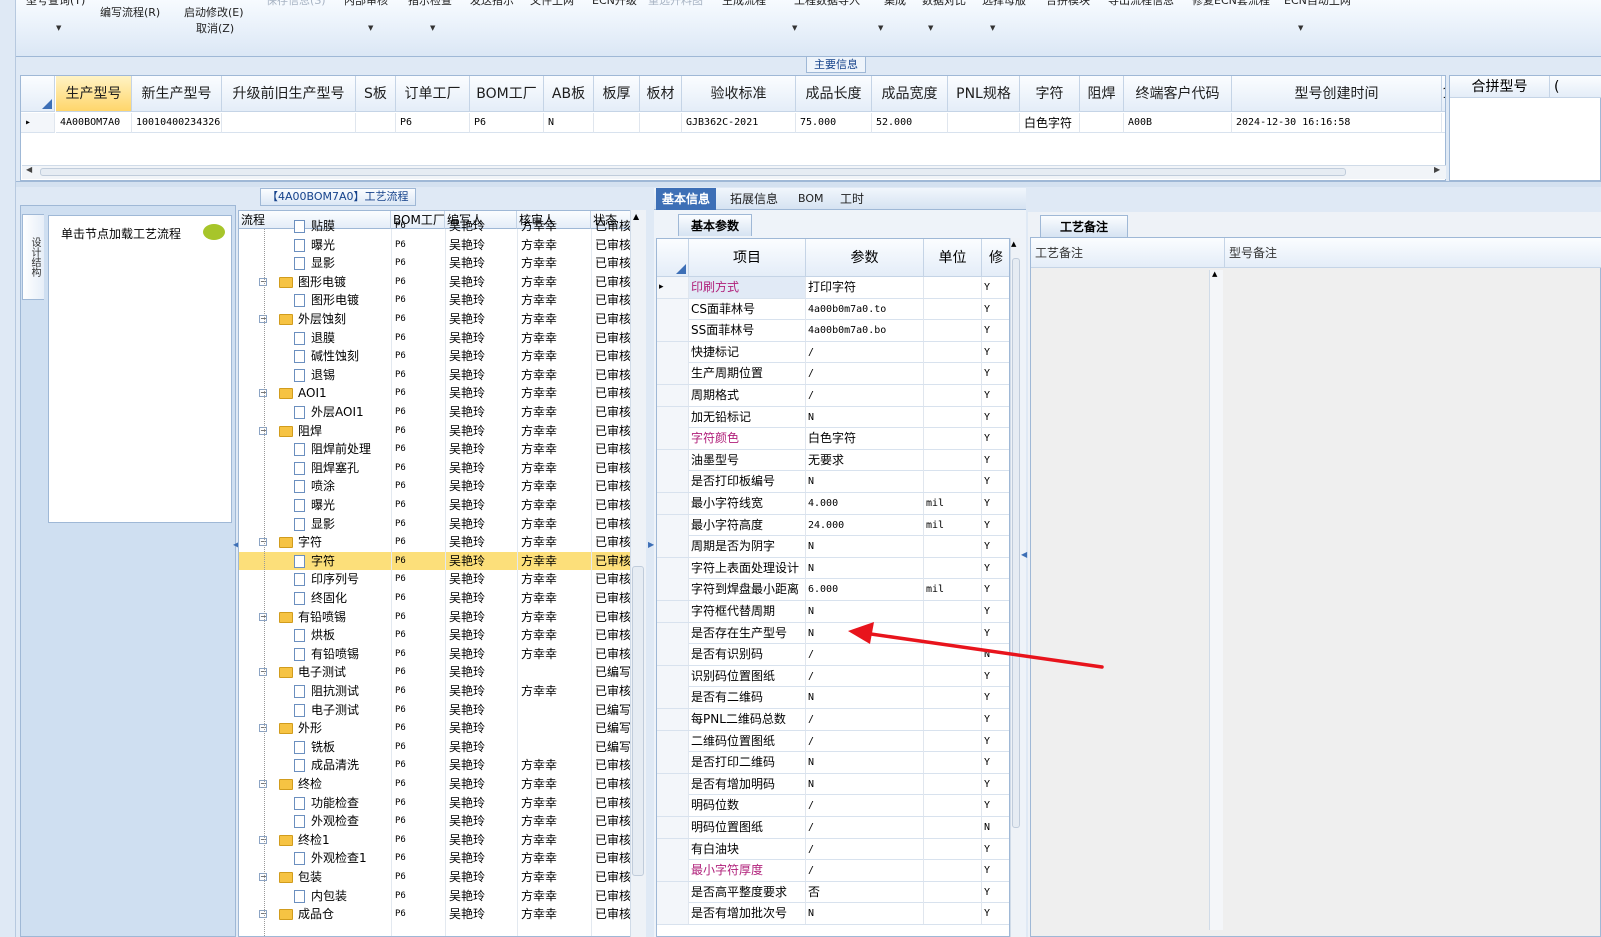 The height and width of the screenshot is (937, 1601). Describe the element at coordinates (808, 184) in the screenshot. I see `section-divider` at that location.